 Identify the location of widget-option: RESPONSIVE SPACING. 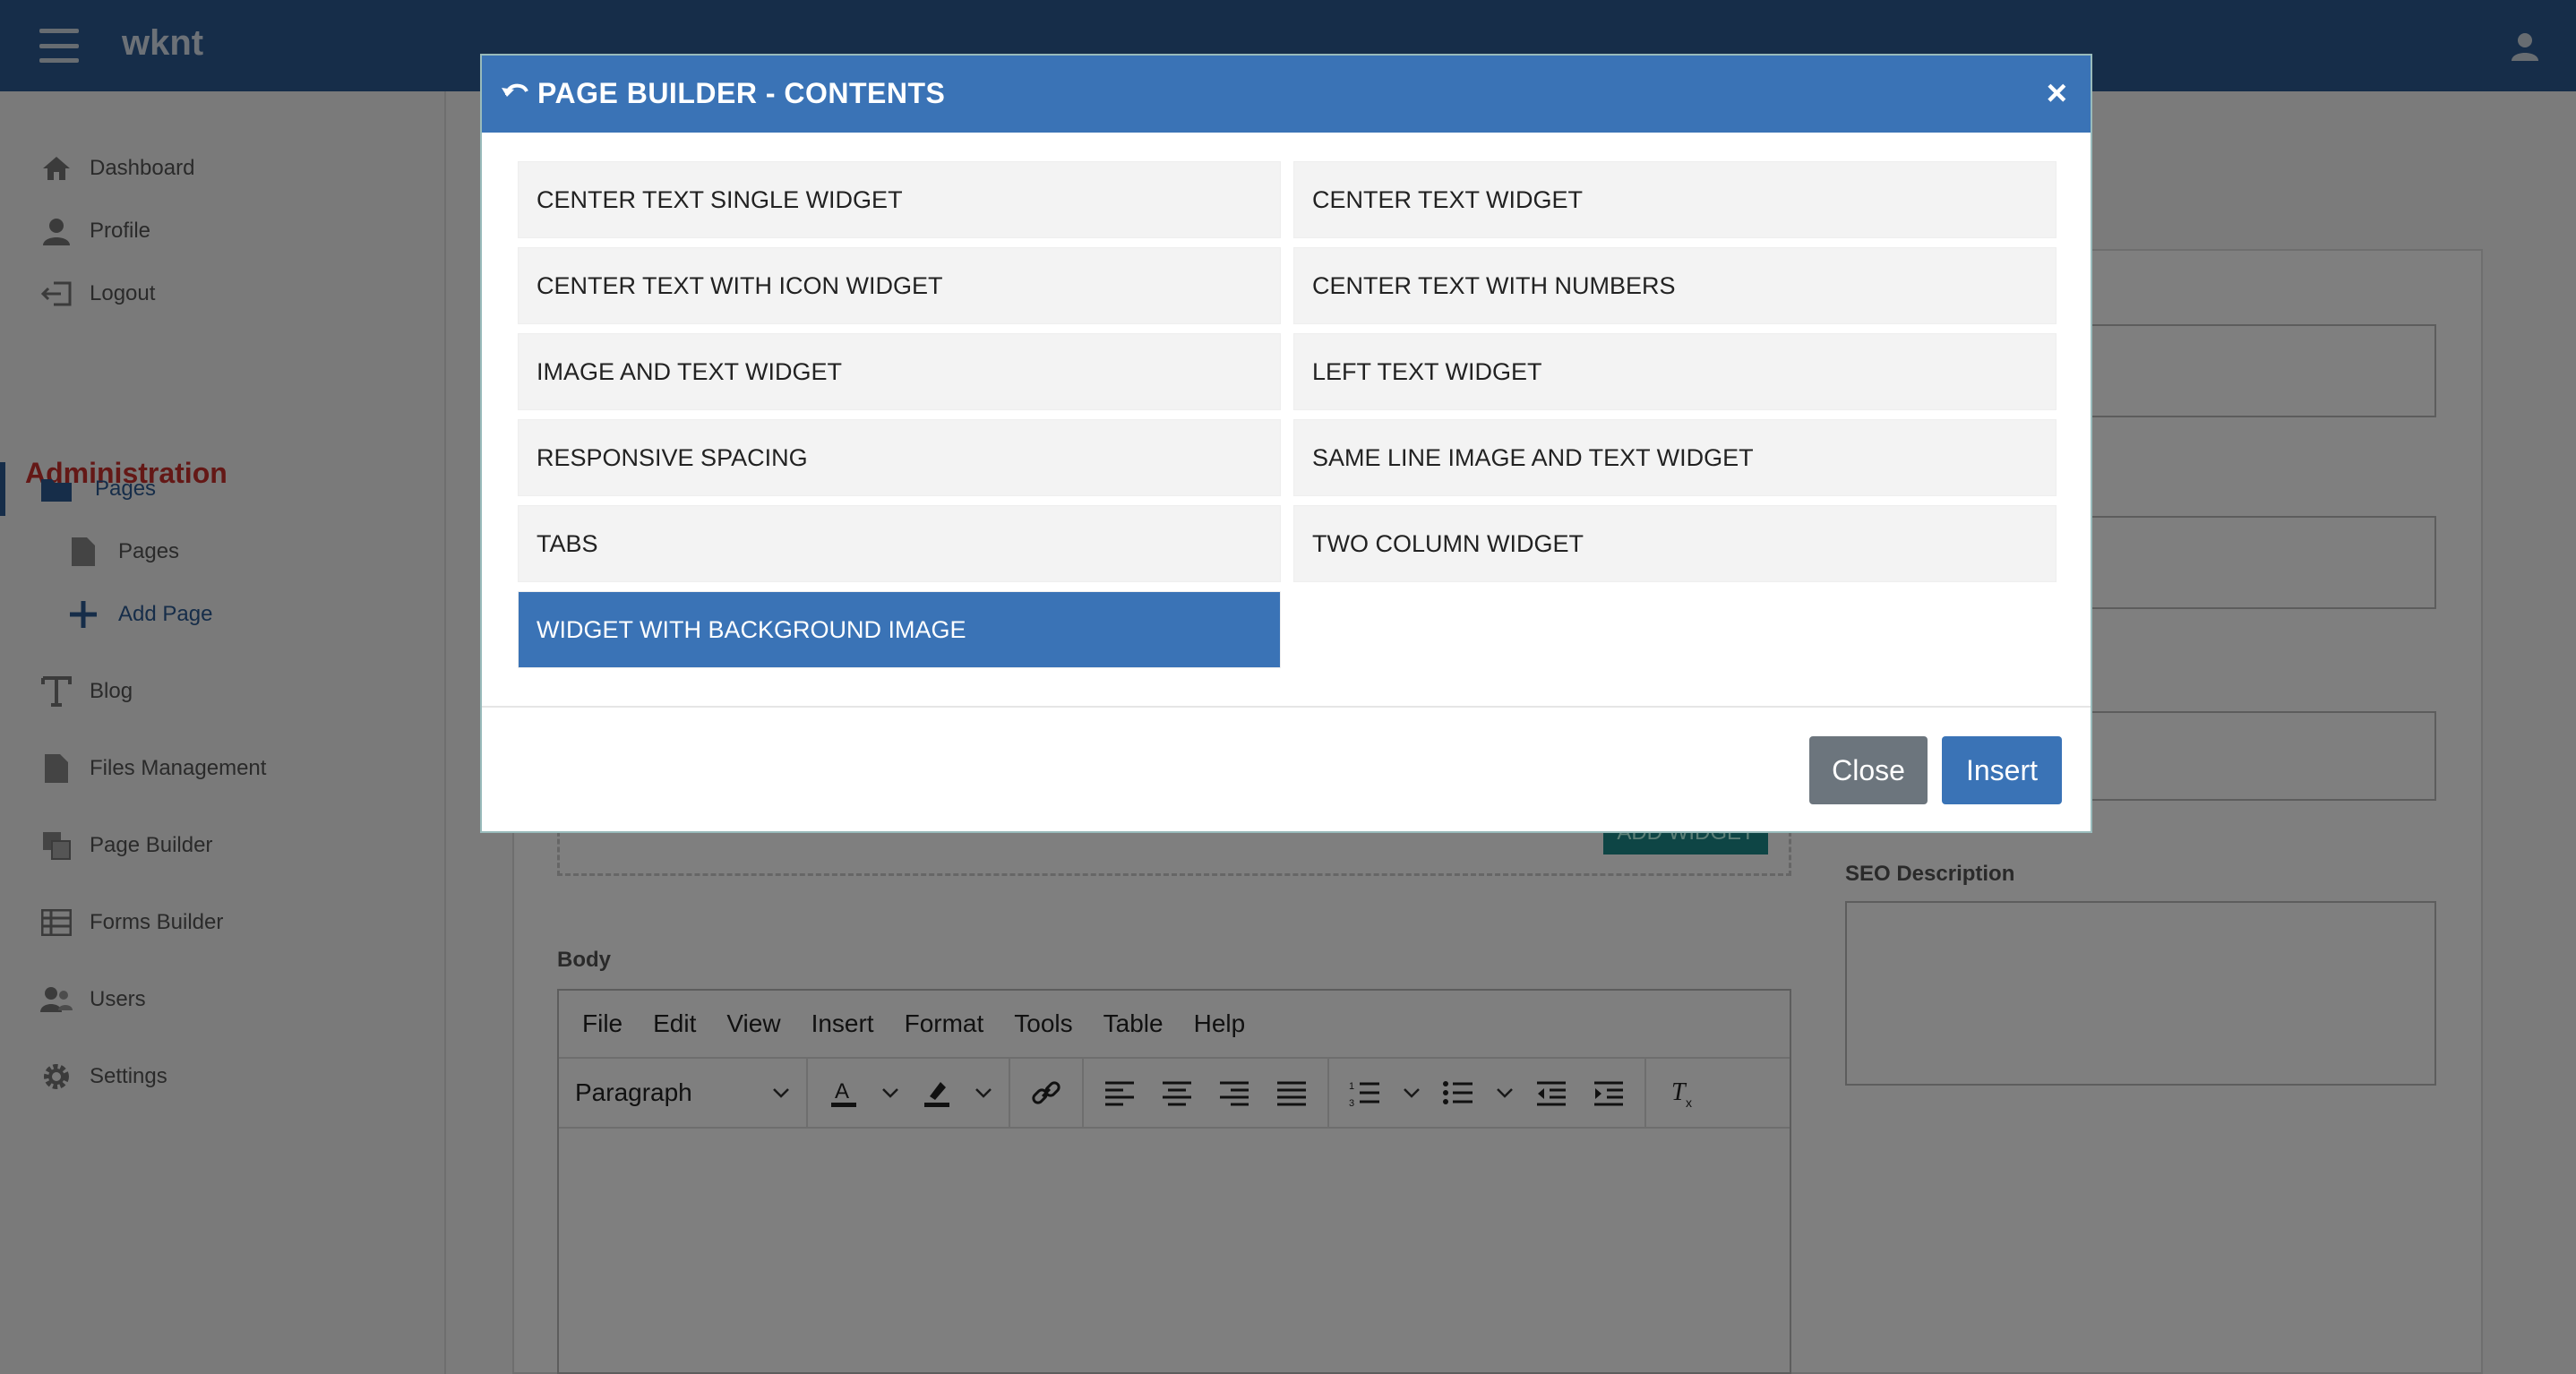
(899, 457).